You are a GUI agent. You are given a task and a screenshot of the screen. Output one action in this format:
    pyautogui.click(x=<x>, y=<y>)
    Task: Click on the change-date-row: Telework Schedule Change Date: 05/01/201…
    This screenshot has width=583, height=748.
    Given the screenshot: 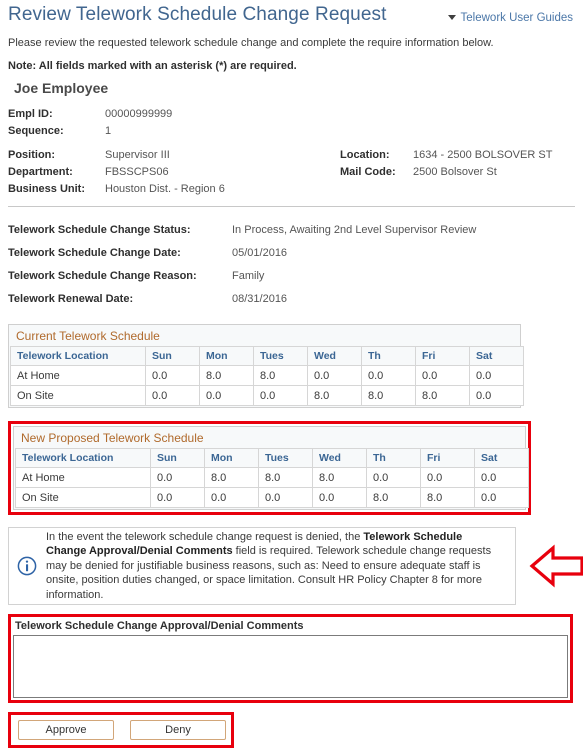 What is the action you would take?
    pyautogui.click(x=291, y=253)
    